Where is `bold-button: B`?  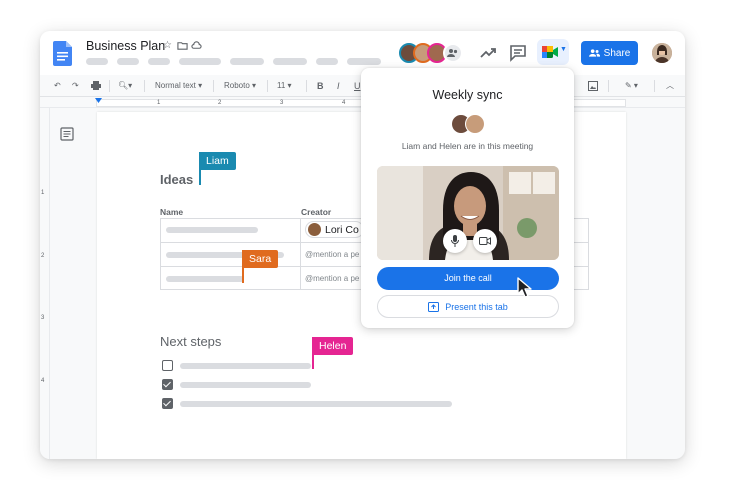 bold-button: B is located at coordinates (320, 86).